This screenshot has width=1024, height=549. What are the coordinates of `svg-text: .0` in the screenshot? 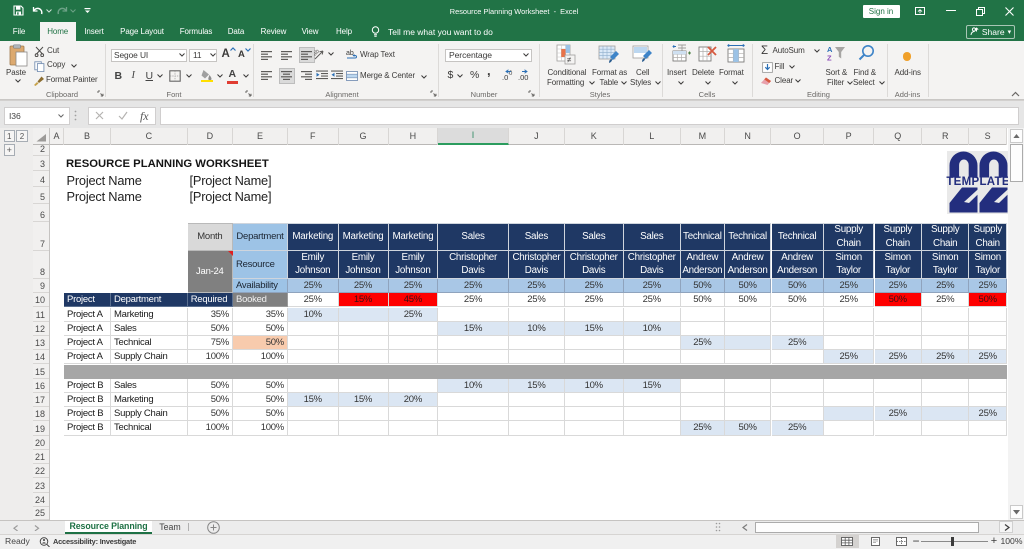 It's located at (505, 77).